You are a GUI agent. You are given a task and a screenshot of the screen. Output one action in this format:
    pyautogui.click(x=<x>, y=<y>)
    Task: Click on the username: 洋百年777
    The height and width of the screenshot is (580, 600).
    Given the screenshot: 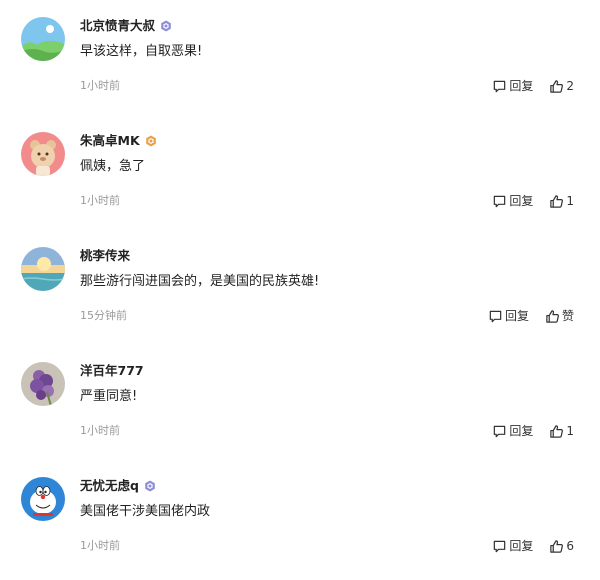 What is the action you would take?
    pyautogui.click(x=112, y=371)
    